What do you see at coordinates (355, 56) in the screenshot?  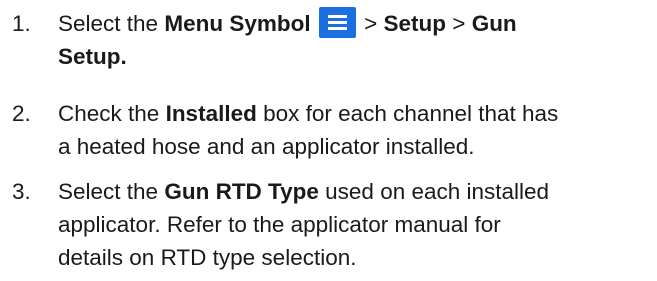 I see `step-line: Setup.` at bounding box center [355, 56].